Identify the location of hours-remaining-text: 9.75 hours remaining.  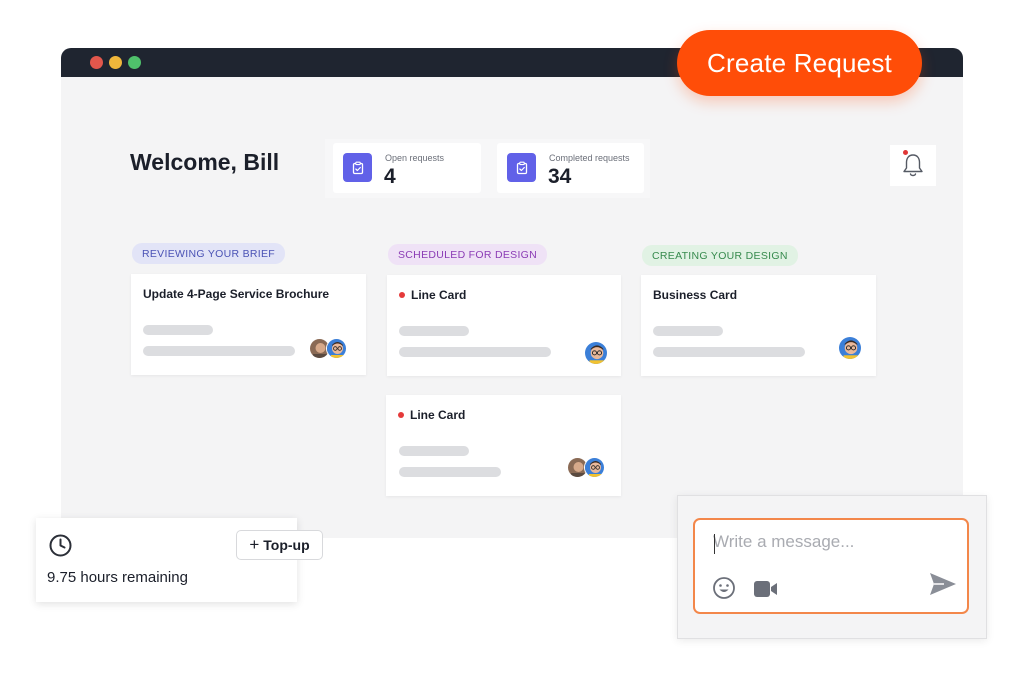
(117, 577).